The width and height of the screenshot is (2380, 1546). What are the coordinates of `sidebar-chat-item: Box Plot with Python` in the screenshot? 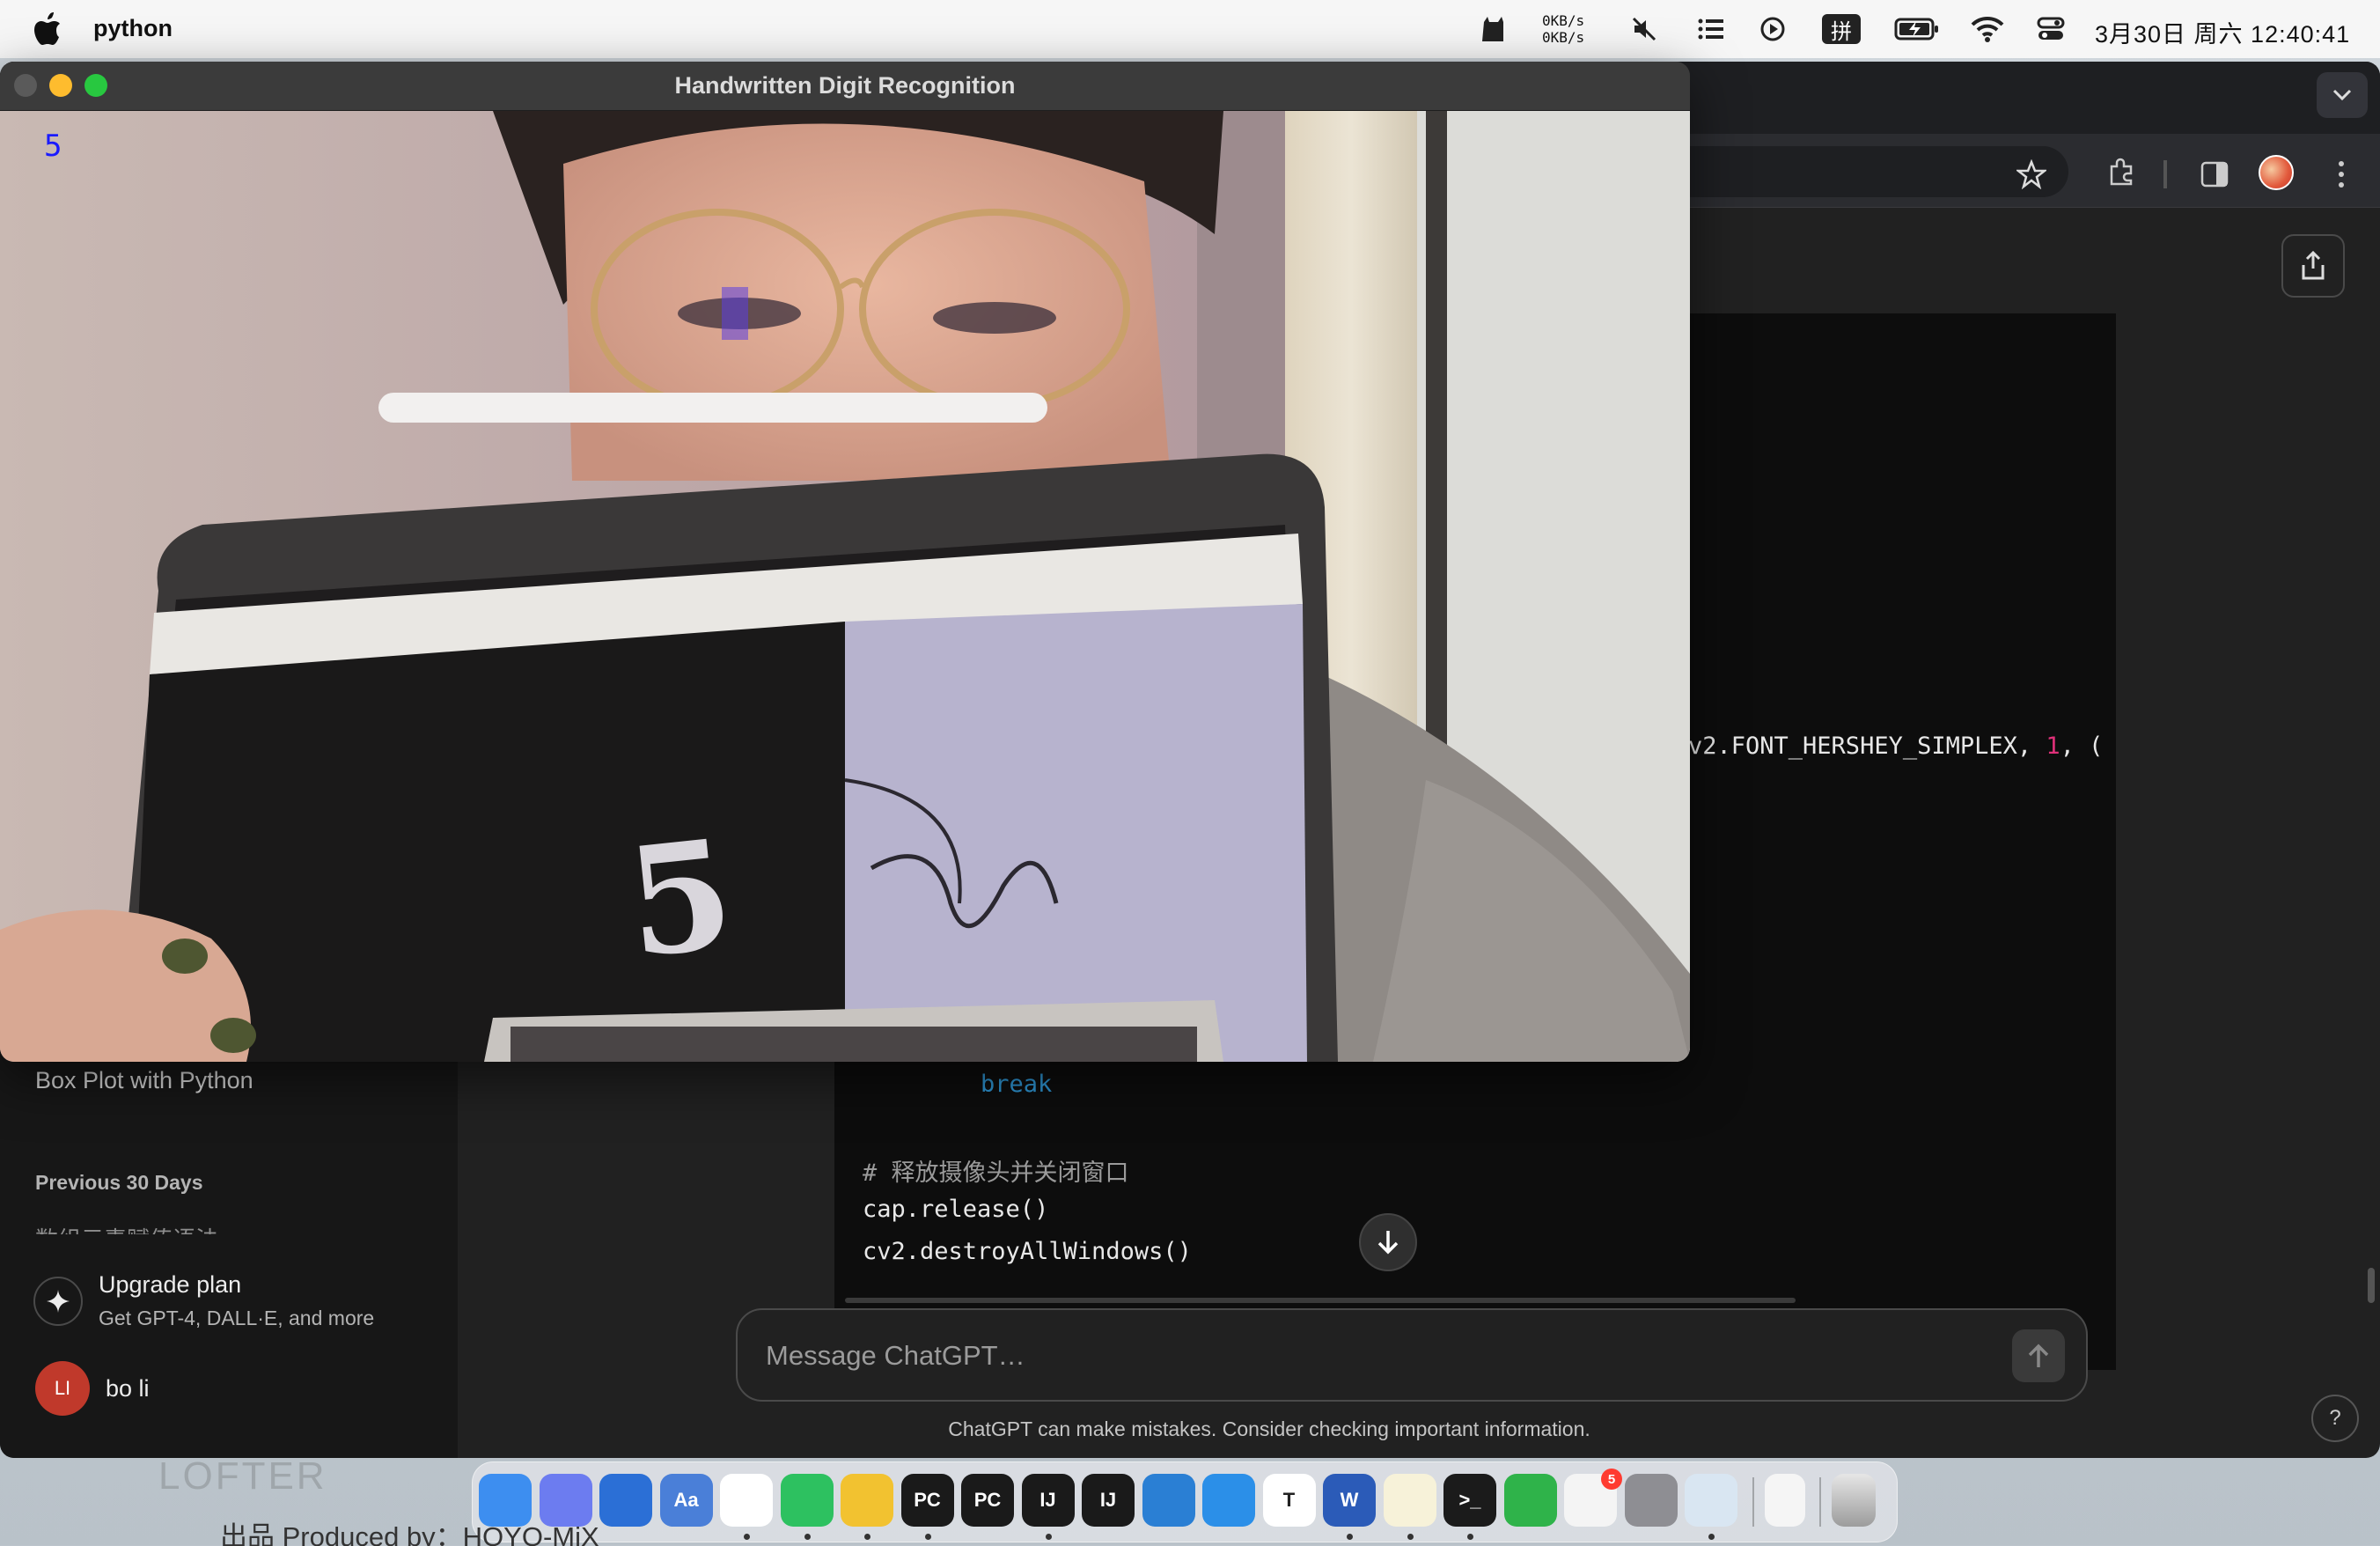 It's located at (144, 1080).